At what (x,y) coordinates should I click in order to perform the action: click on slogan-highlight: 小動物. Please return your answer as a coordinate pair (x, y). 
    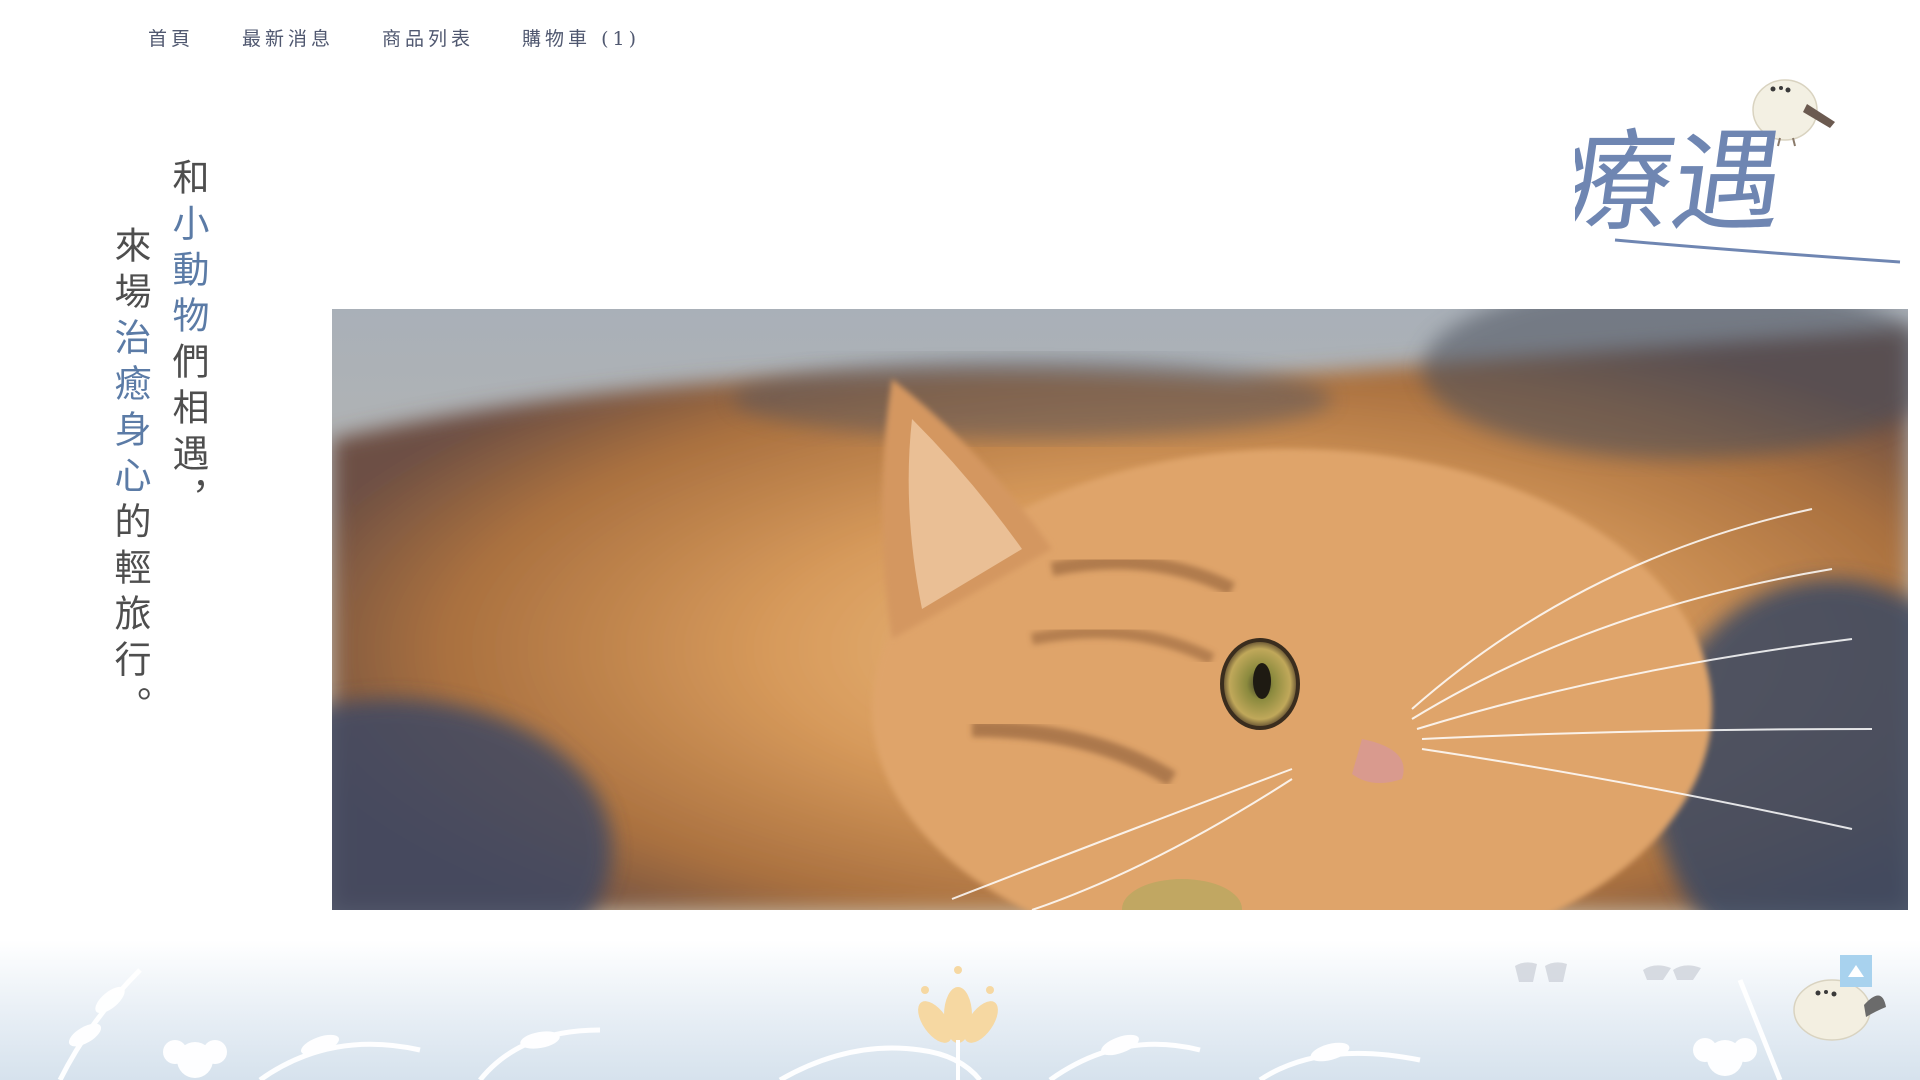
    Looking at the image, I should click on (187, 273).